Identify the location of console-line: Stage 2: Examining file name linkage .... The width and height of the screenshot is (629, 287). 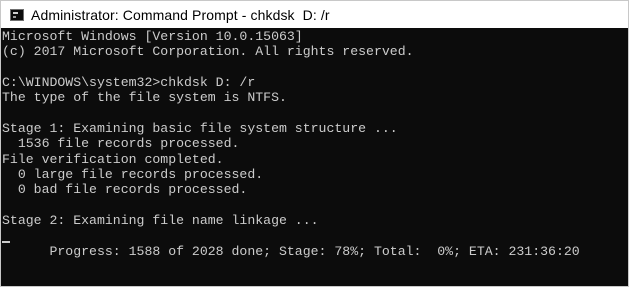
(160, 221).